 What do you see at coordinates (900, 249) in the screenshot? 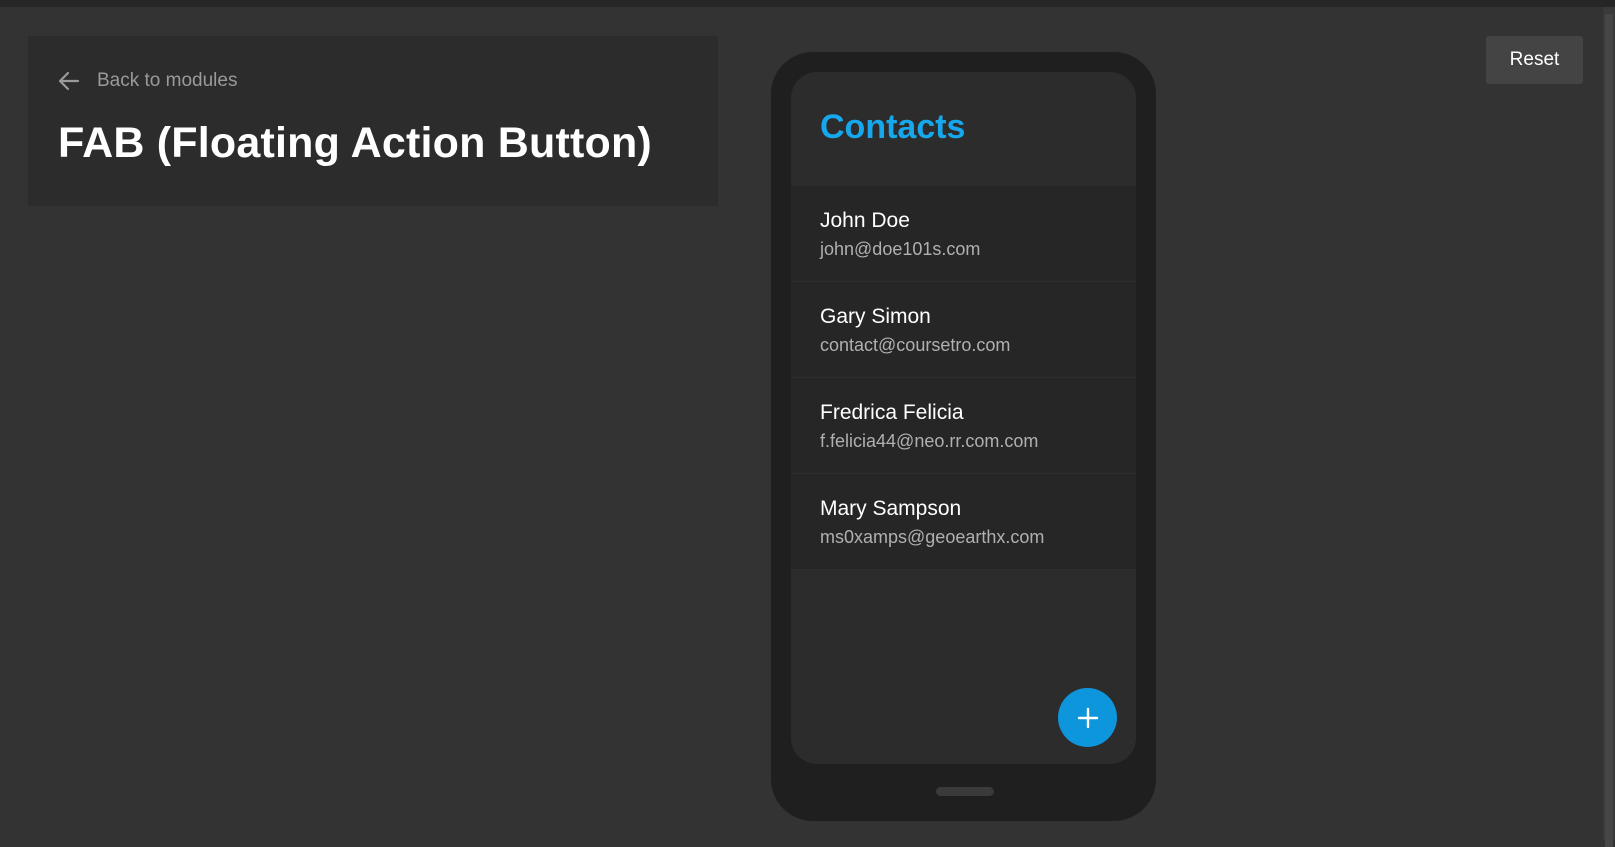
I see `contact-email: john@doe101s.com` at bounding box center [900, 249].